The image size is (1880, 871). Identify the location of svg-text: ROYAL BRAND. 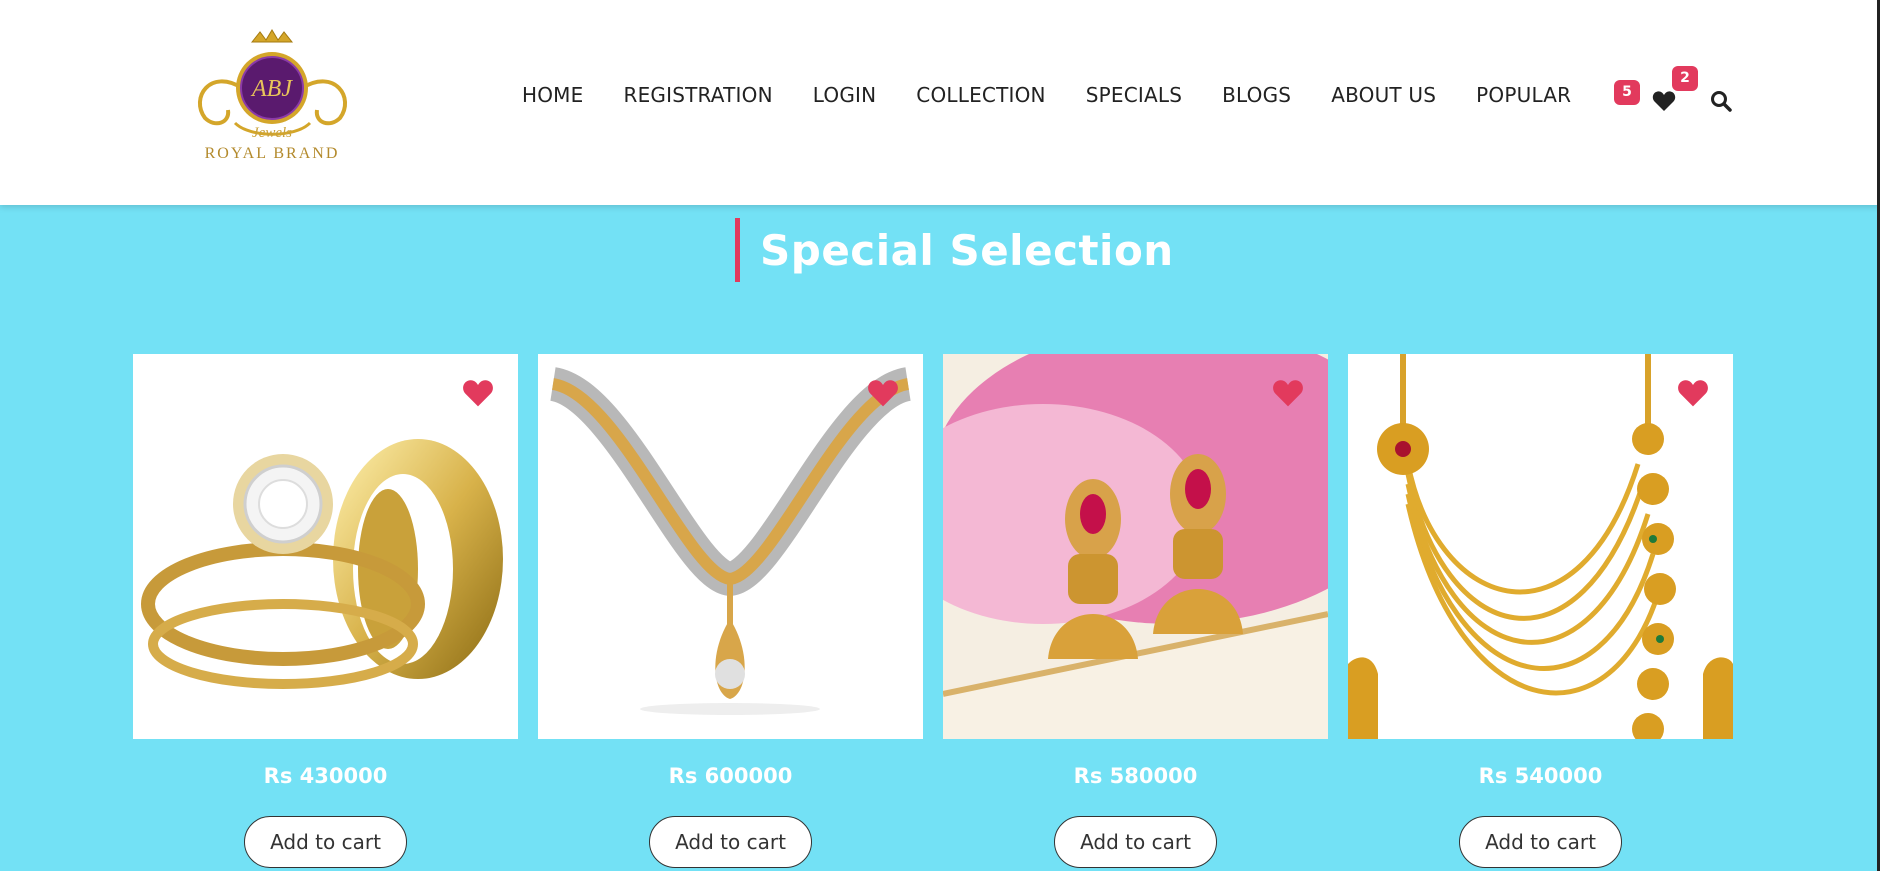
(272, 153).